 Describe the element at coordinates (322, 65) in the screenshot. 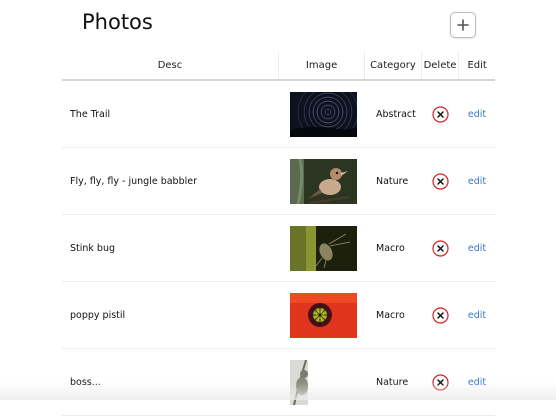

I see `column-header-image: Image` at that location.